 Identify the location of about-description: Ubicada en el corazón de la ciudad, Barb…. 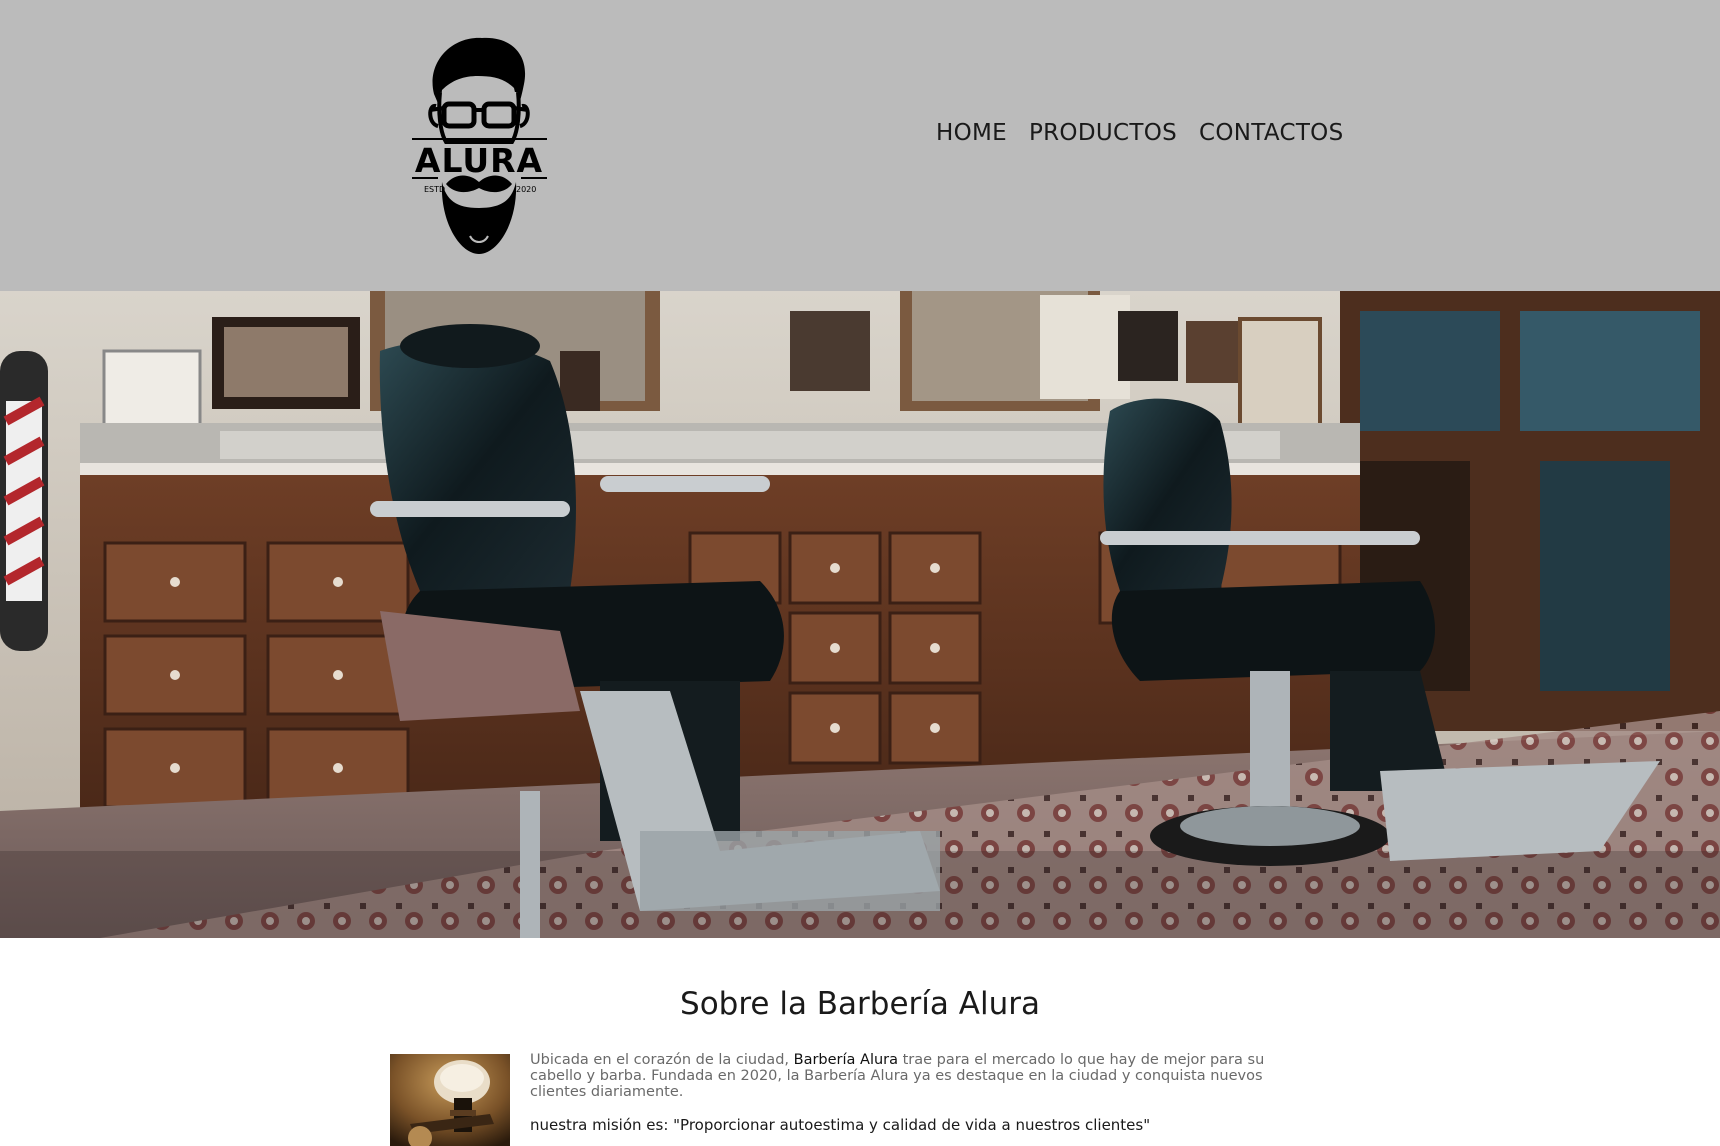
(925, 1076).